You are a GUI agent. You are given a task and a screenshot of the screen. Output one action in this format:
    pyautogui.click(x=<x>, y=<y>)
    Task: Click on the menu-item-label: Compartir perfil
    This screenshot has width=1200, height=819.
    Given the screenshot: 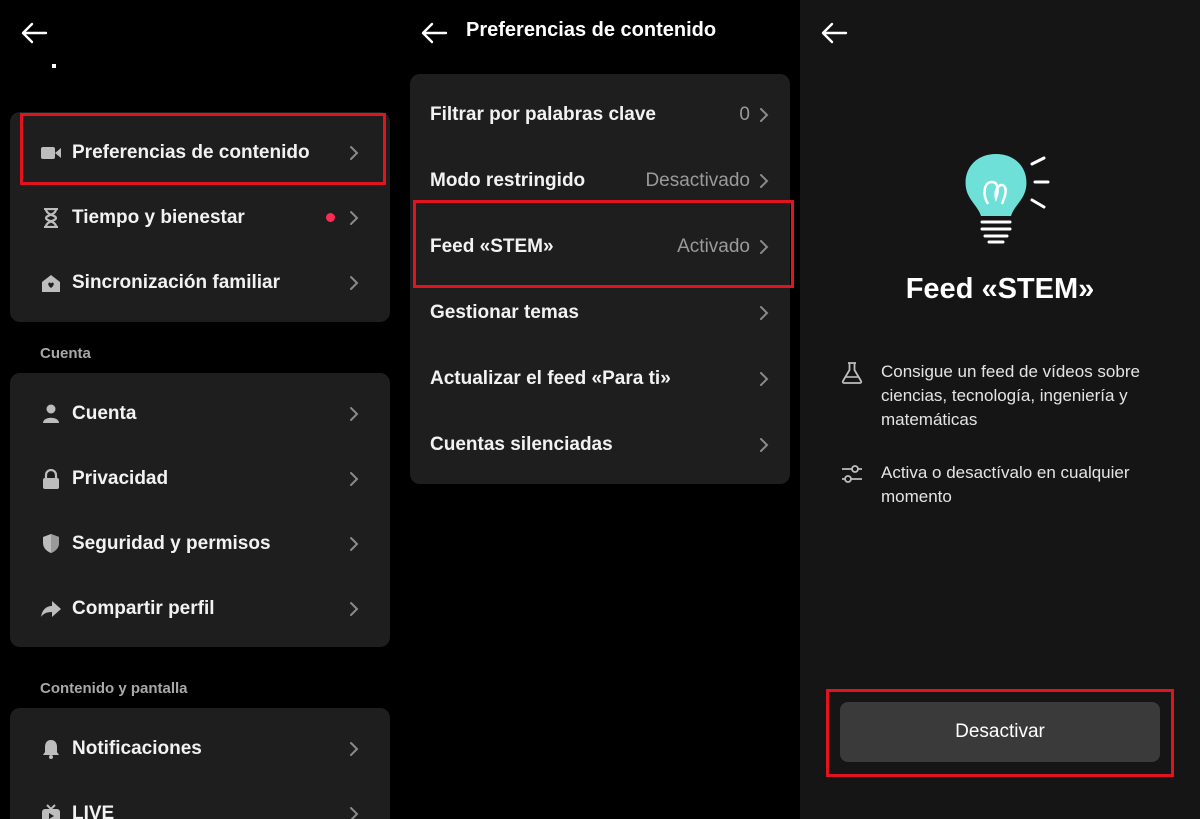 What is the action you would take?
    pyautogui.click(x=143, y=608)
    